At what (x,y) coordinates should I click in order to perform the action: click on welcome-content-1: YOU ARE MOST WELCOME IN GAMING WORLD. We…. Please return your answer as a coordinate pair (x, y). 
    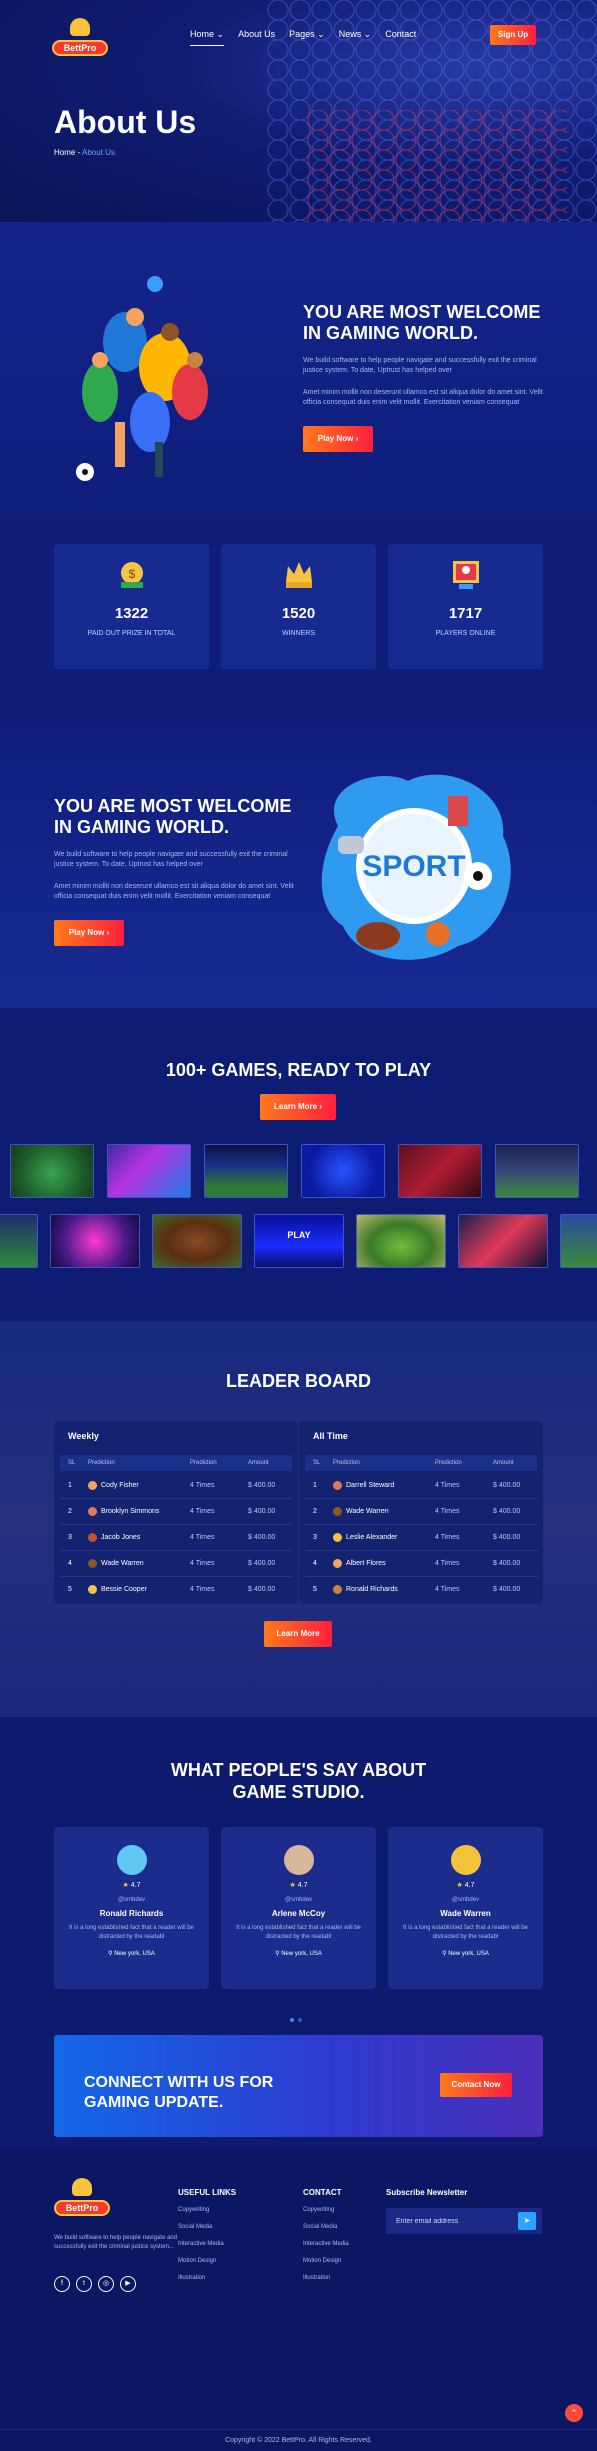
    Looking at the image, I should click on (423, 377).